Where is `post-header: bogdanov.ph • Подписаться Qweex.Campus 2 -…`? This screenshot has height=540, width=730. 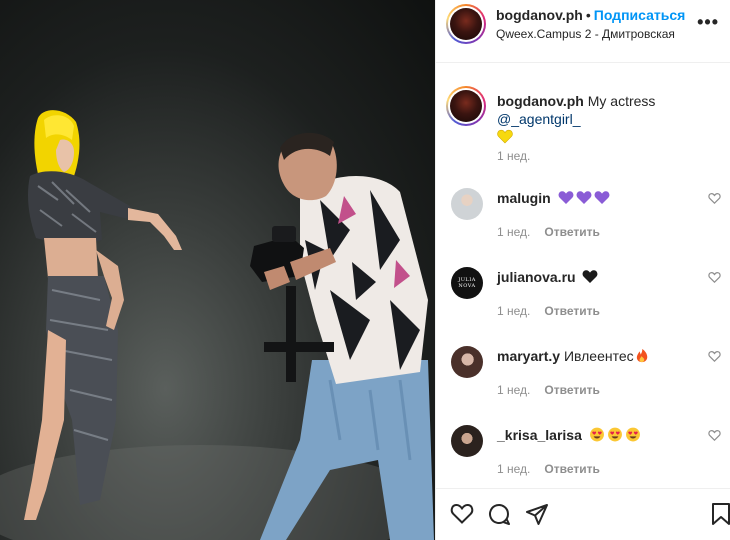
post-header: bogdanov.ph • Подписаться Qweex.Campus 2 -… is located at coordinates (583, 31).